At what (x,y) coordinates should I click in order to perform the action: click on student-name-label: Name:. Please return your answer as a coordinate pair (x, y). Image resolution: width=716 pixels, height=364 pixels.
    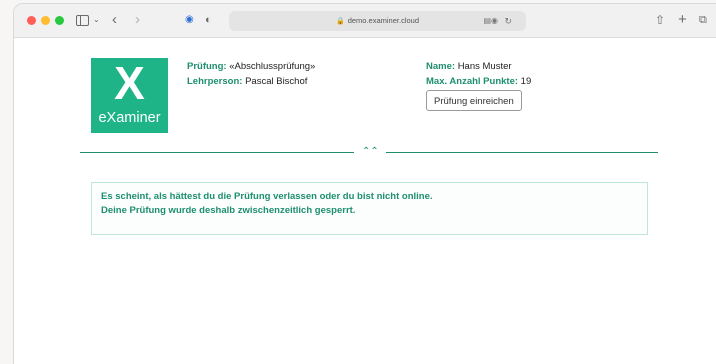
    Looking at the image, I should click on (441, 66).